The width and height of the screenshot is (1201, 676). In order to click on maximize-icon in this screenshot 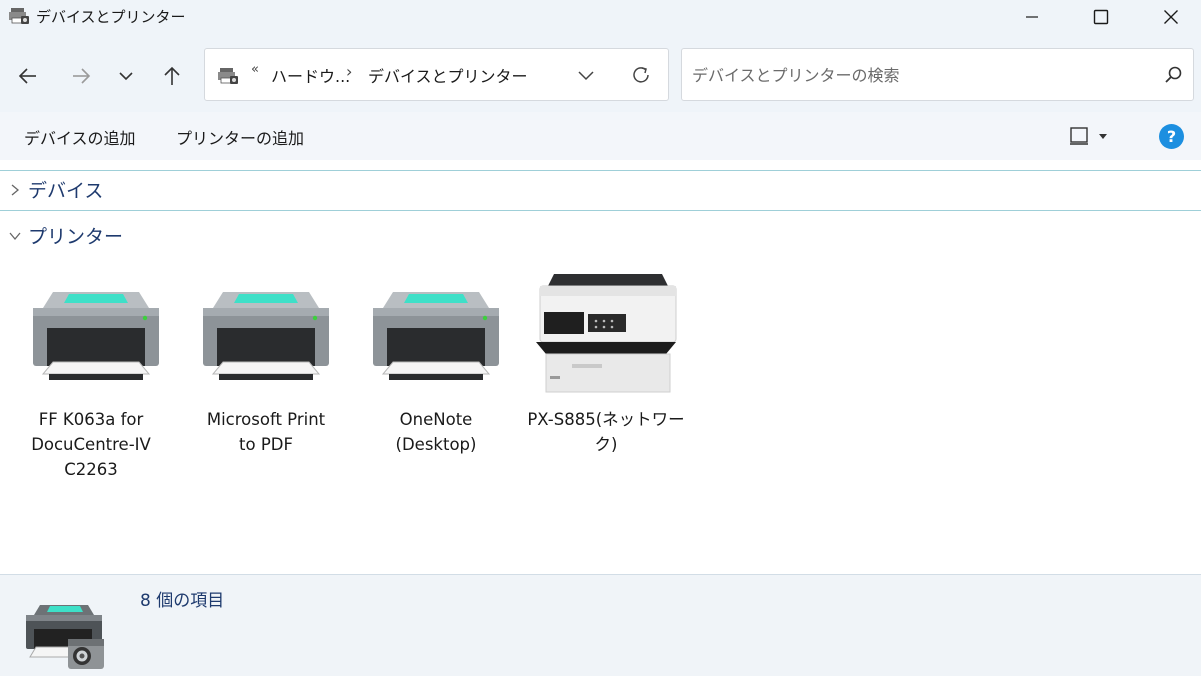, I will do `click(1101, 17)`.